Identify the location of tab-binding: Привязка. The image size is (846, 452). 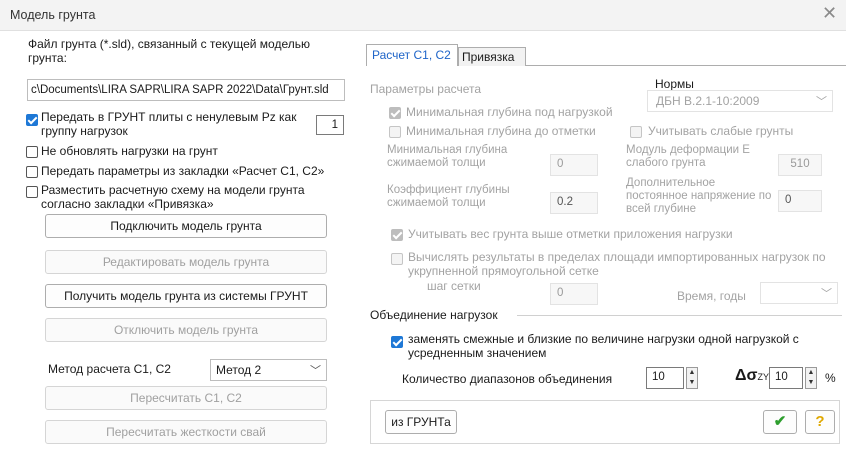
(492, 56).